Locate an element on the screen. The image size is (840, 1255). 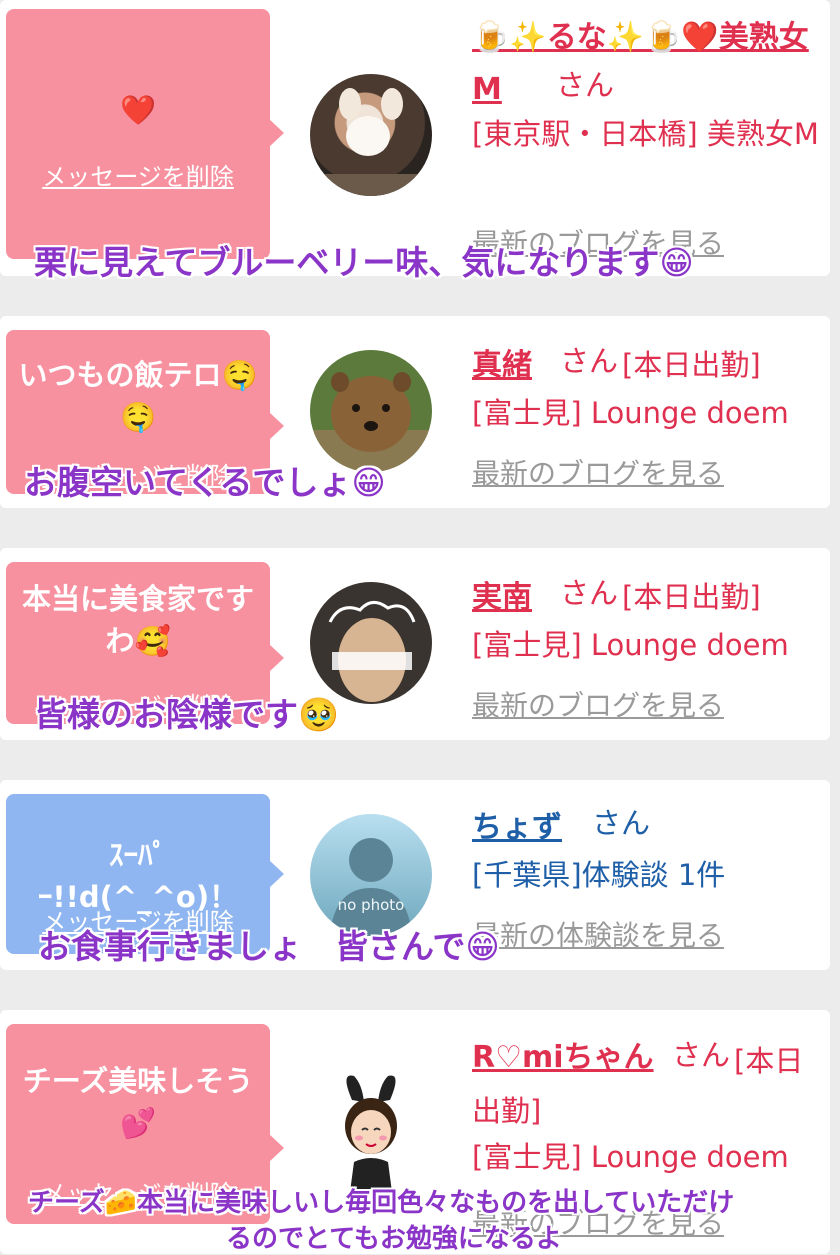
bunny-girl-illustration is located at coordinates (371, 1133).